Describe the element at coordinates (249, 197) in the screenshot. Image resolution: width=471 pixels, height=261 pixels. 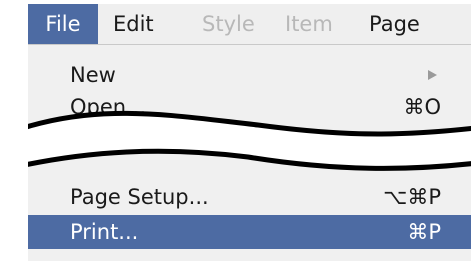
I see `menu-item-page-setup: Page Setup... ⌥⌘P` at that location.